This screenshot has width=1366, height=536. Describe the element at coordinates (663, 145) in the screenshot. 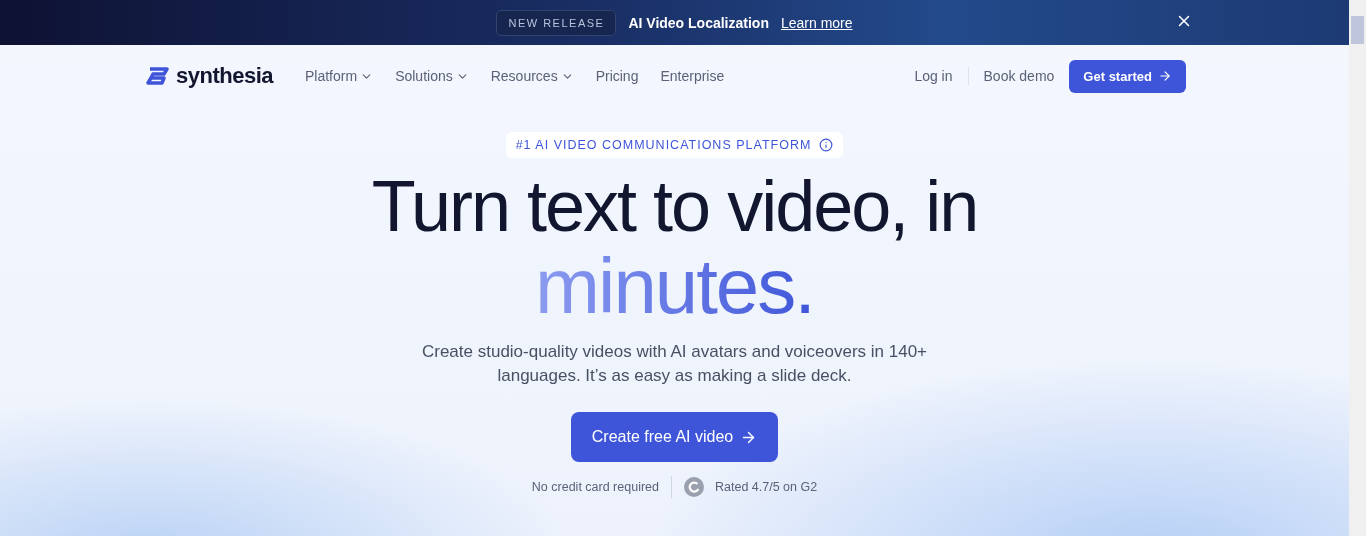

I see `eyebrow-text: #1 AI VIDEO COMMUNICATIONS PLATFORM` at that location.